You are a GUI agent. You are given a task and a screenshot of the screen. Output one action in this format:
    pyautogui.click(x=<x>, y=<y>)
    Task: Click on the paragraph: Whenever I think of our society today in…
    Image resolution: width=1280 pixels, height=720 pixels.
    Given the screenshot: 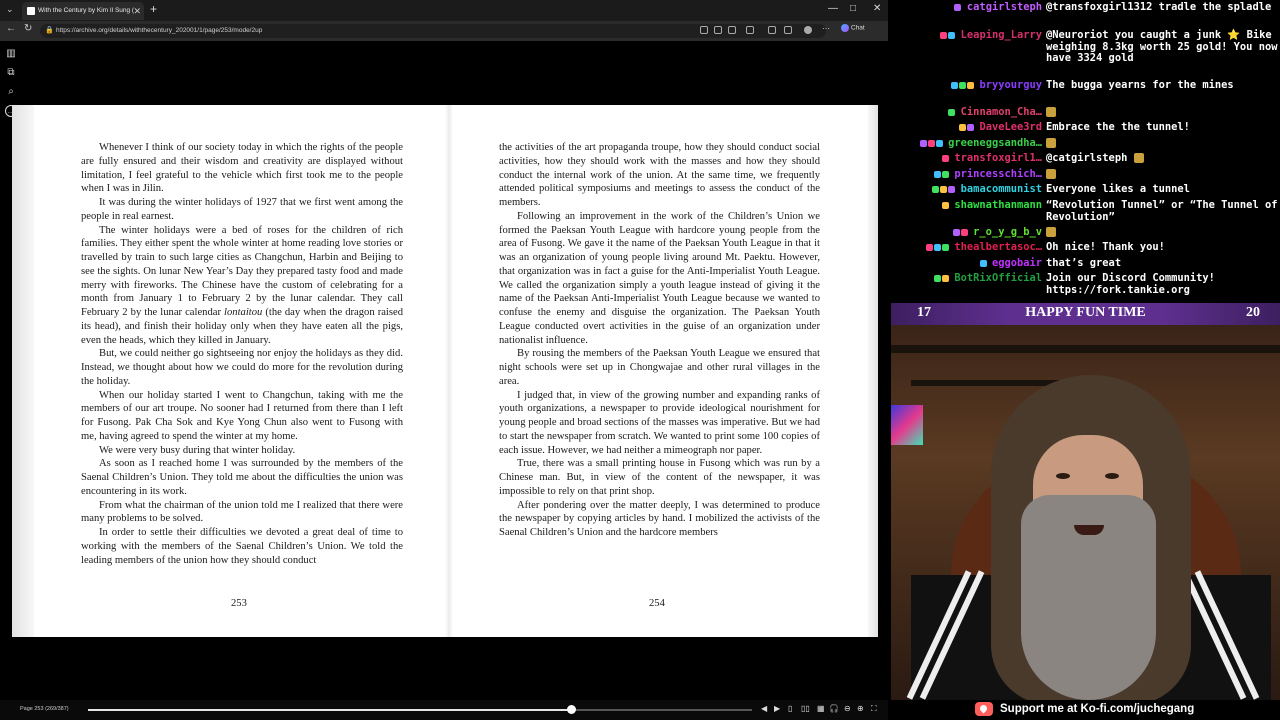 What is the action you would take?
    pyautogui.click(x=242, y=168)
    